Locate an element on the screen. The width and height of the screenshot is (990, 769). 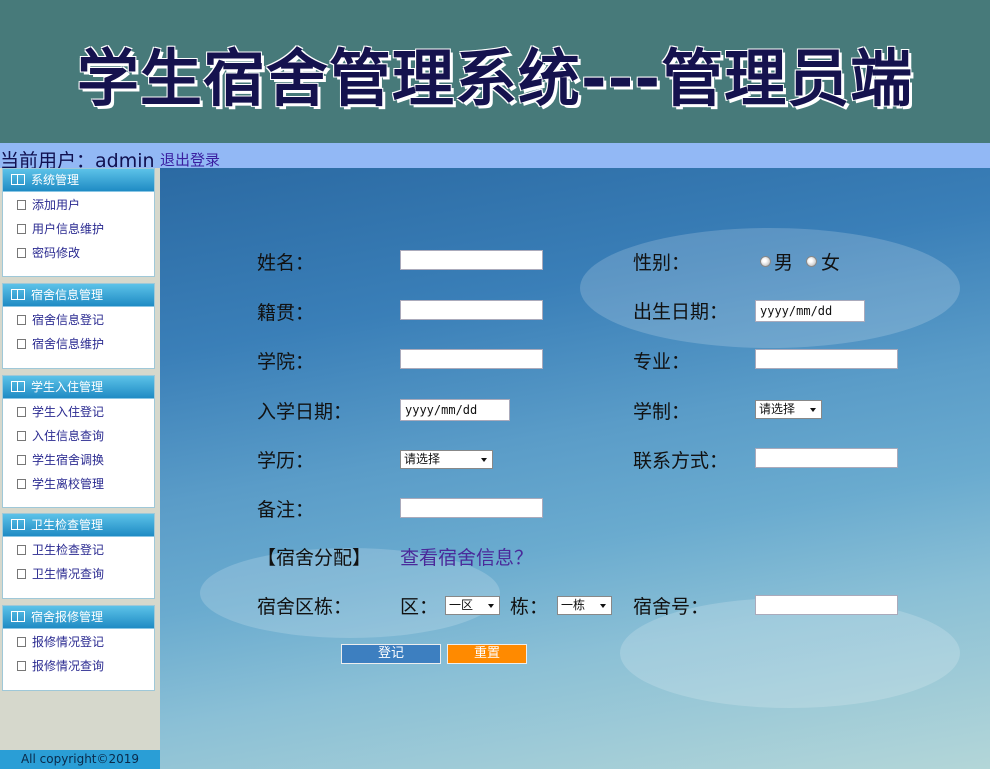
remark-input is located at coordinates (471, 508).